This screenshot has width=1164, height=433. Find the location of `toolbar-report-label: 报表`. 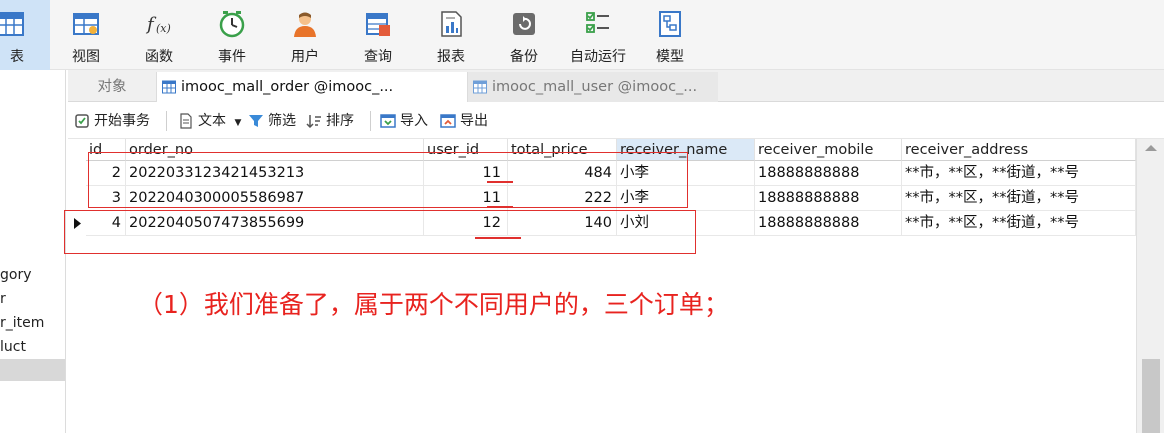

toolbar-report-label: 报表 is located at coordinates (451, 57).